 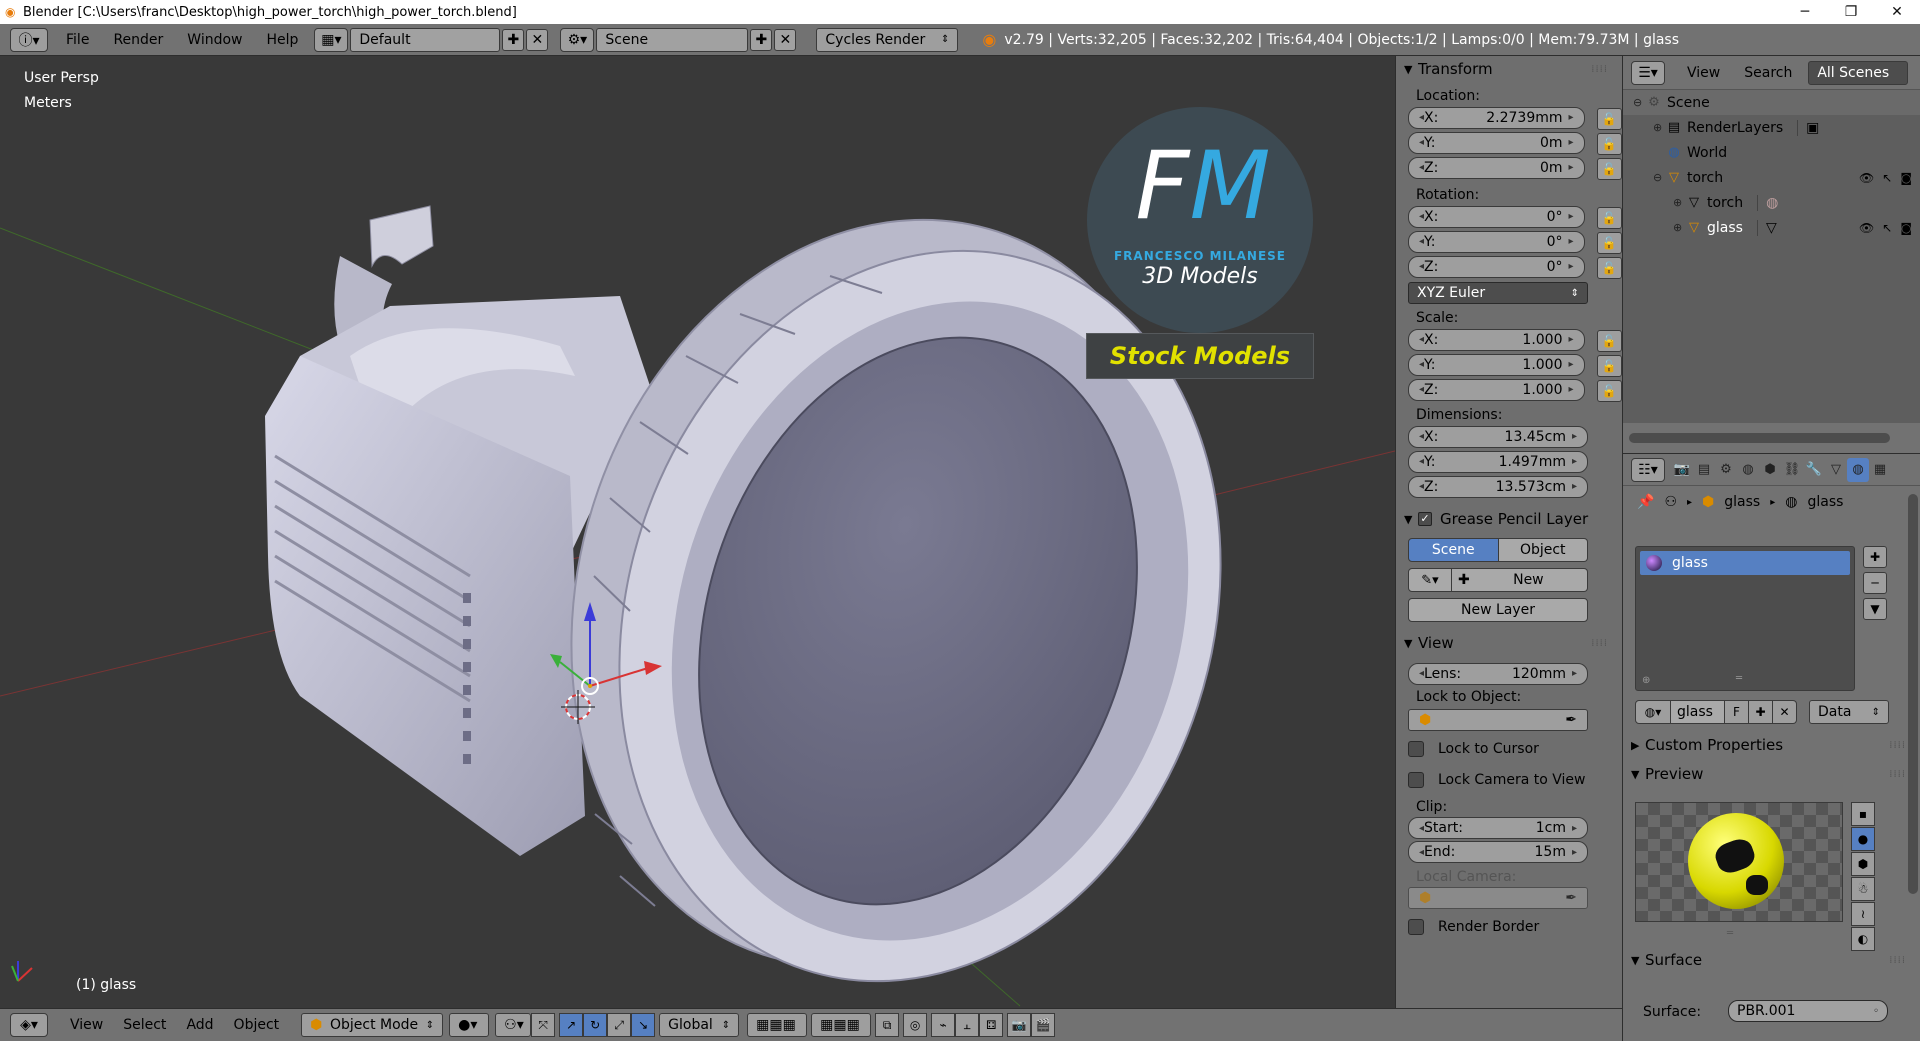 What do you see at coordinates (1453, 550) in the screenshot?
I see `gp-scene-tab: Scene` at bounding box center [1453, 550].